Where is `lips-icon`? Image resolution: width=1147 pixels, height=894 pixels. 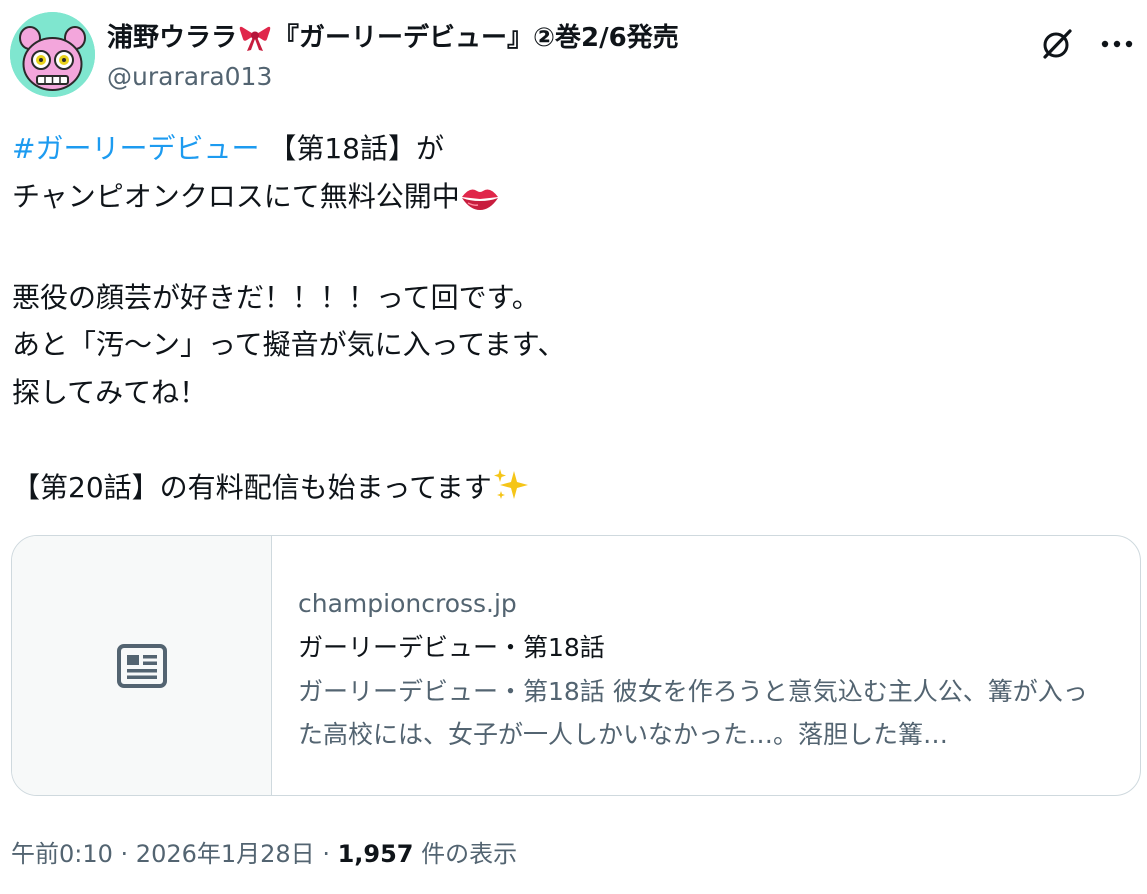
lips-icon is located at coordinates (480, 203).